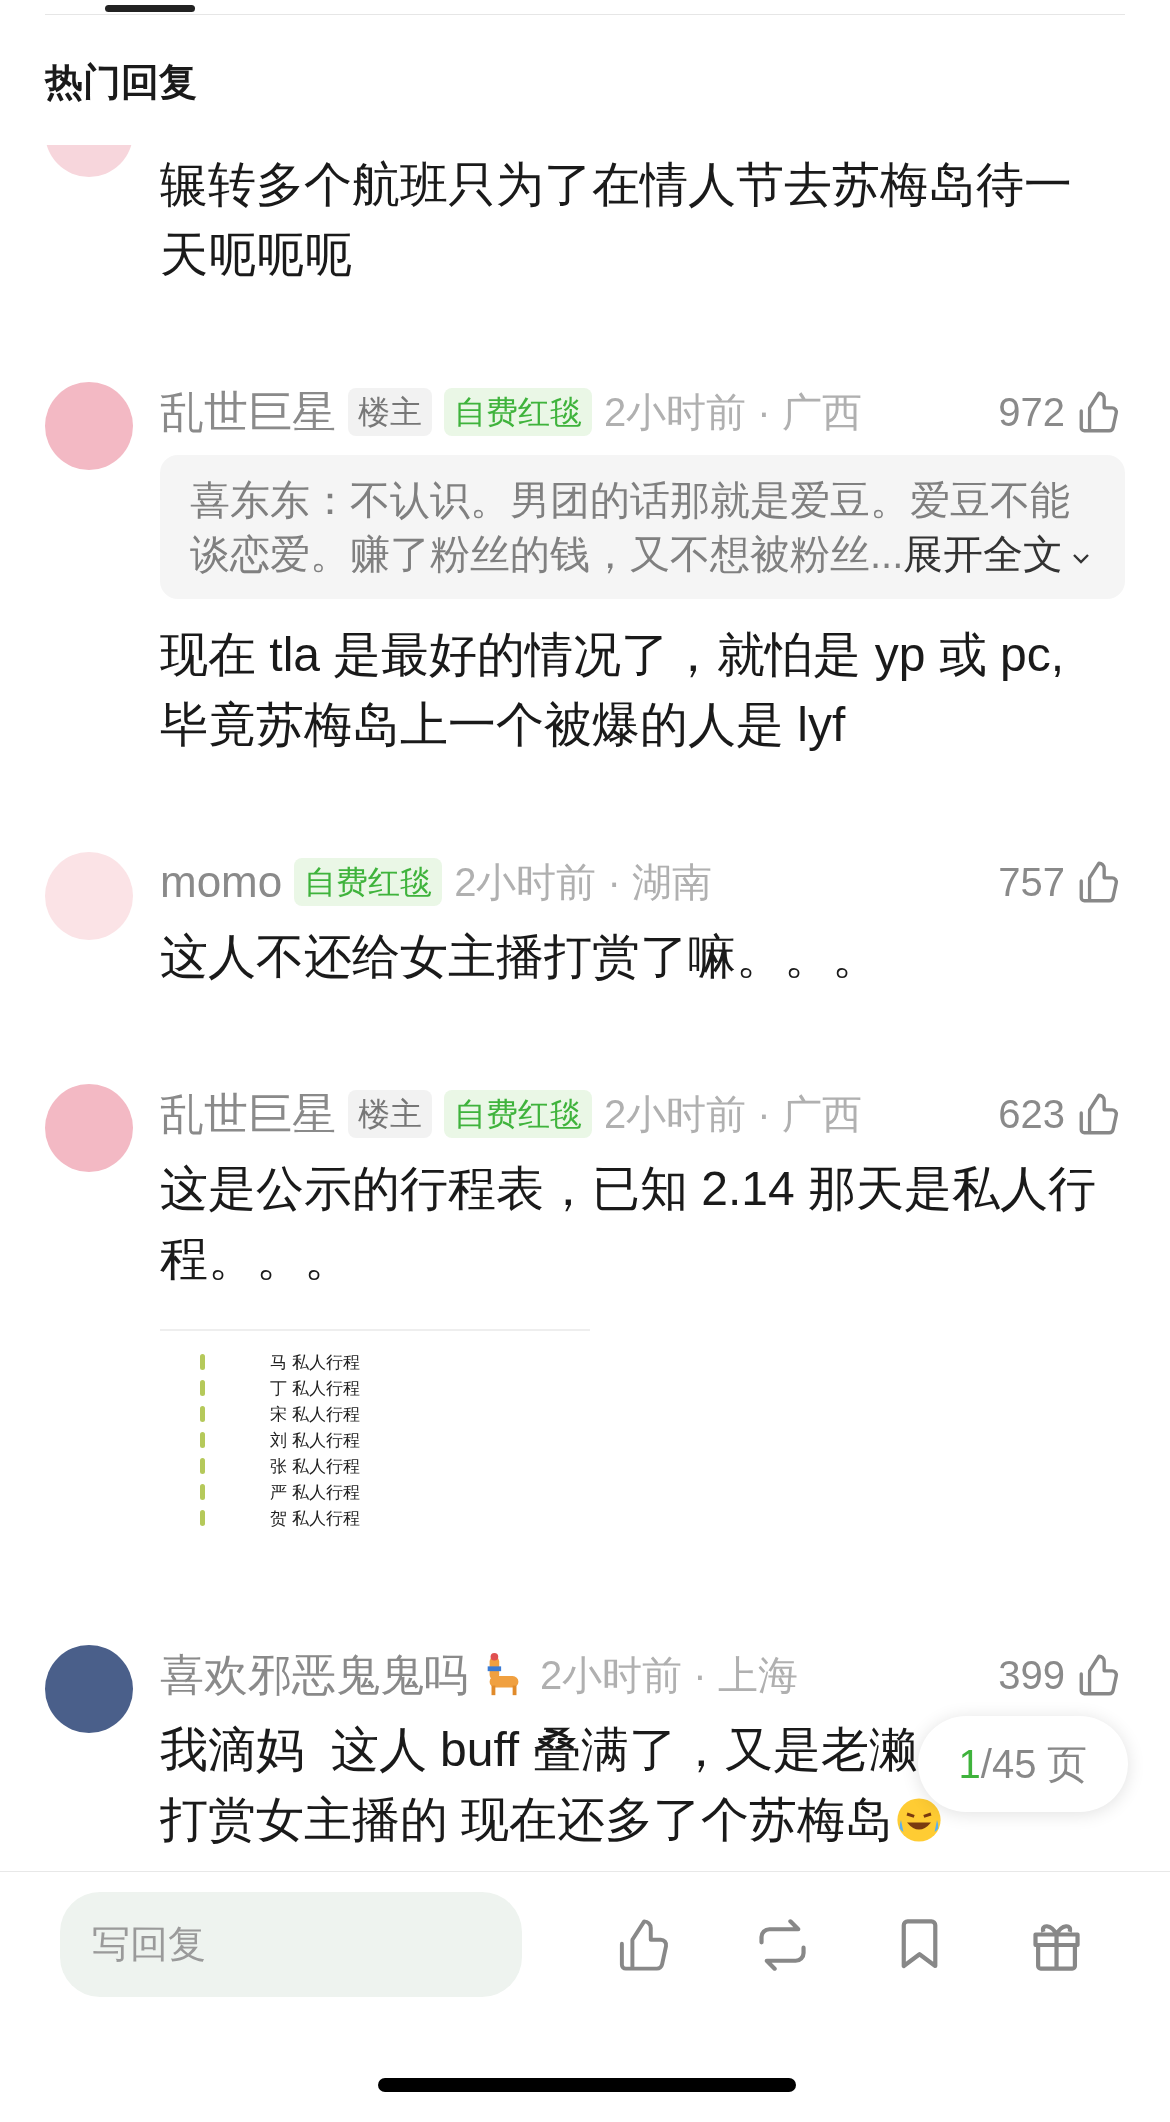  I want to click on comment-text: 我滴妈 这人 buff 叠满了，又是老濑, so click(538, 1750).